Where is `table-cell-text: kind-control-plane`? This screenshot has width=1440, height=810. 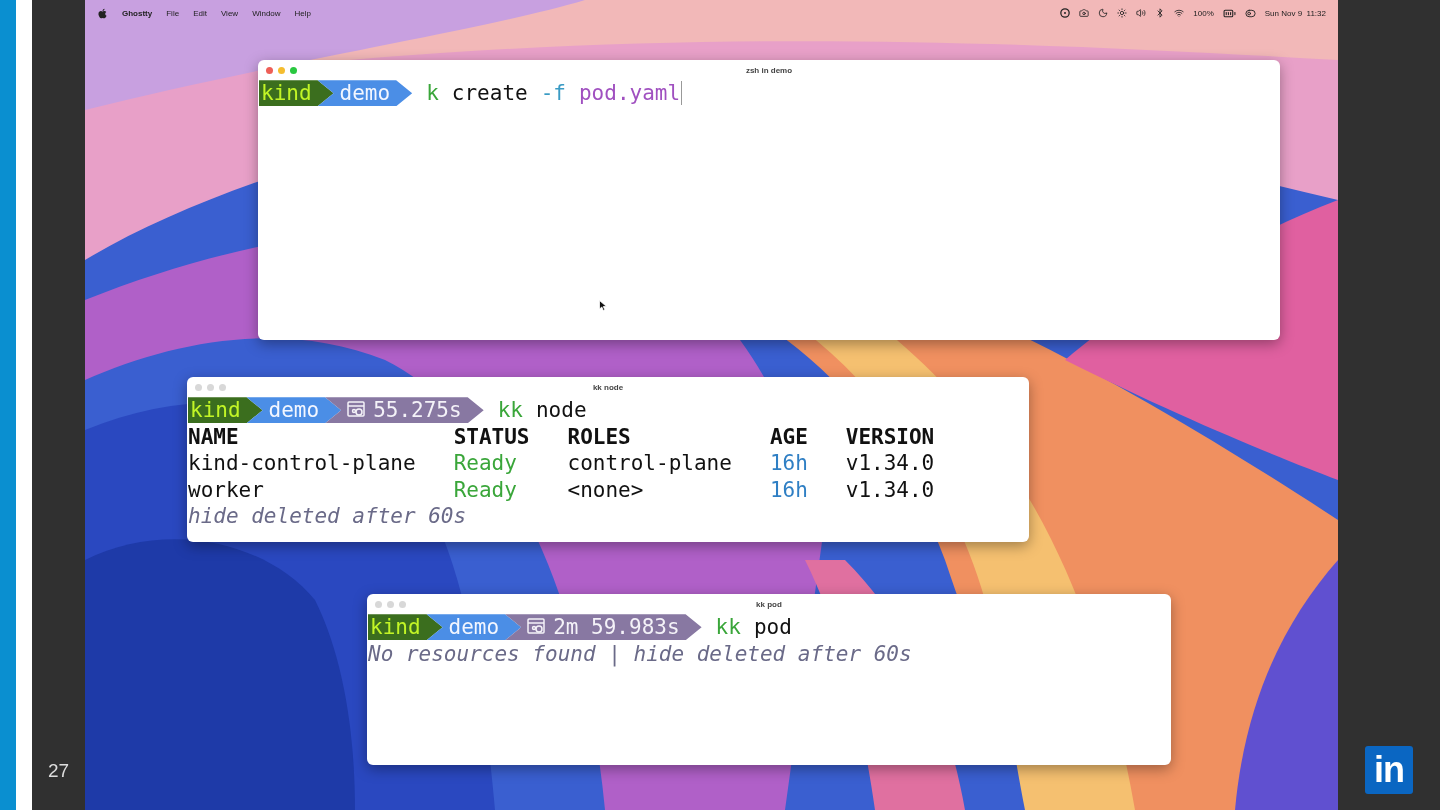 table-cell-text: kind-control-plane is located at coordinates (302, 463).